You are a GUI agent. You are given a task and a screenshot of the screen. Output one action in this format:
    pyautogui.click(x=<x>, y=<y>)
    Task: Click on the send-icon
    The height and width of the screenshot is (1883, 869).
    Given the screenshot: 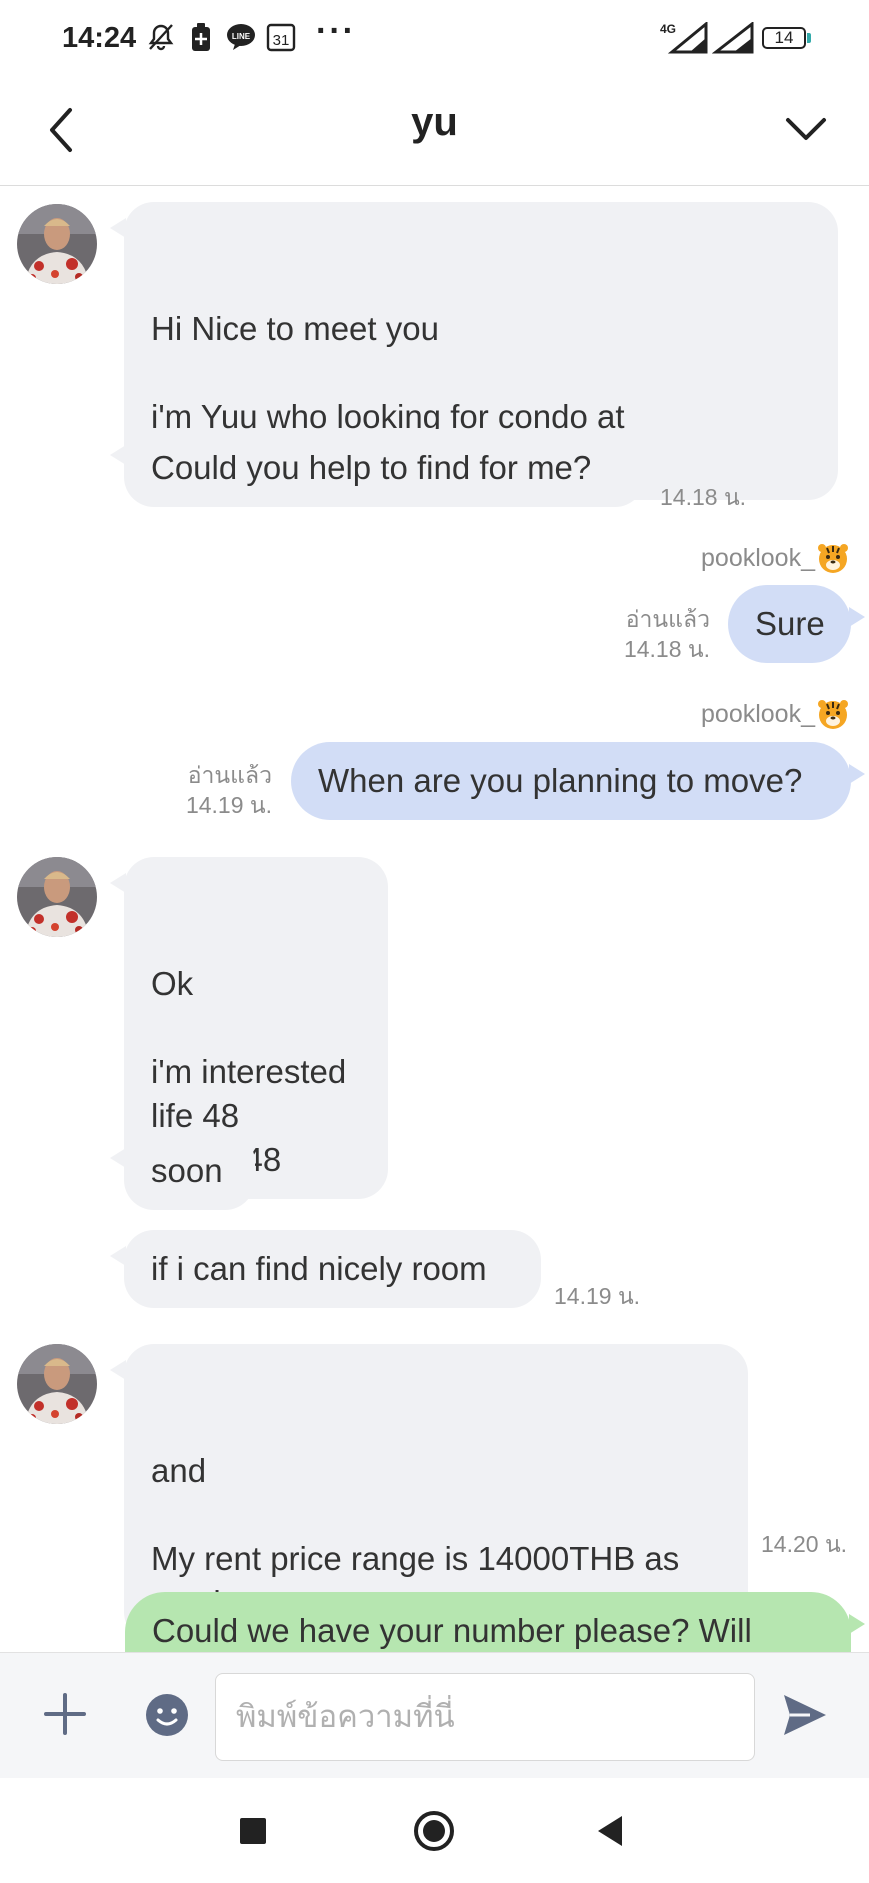 What is the action you would take?
    pyautogui.click(x=804, y=1715)
    